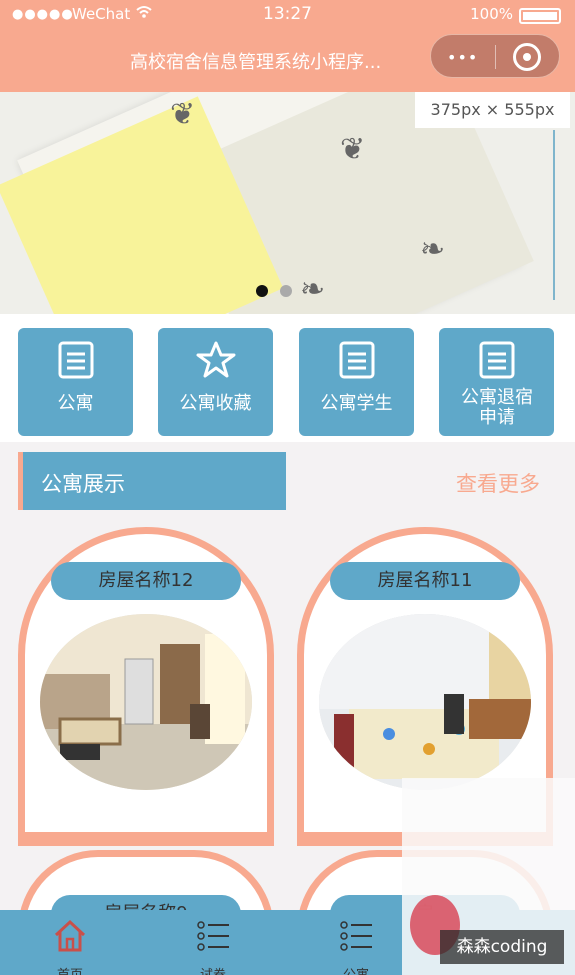 The height and width of the screenshot is (975, 575). I want to click on more-button: •••, so click(462, 57).